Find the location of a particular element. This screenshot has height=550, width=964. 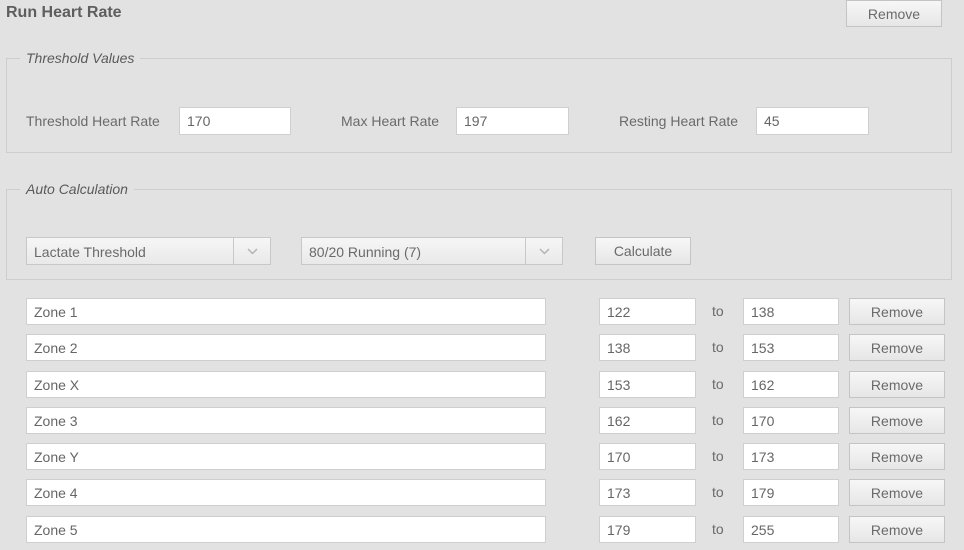

resting-heart-rate-label: Resting Heart Rate is located at coordinates (679, 121).